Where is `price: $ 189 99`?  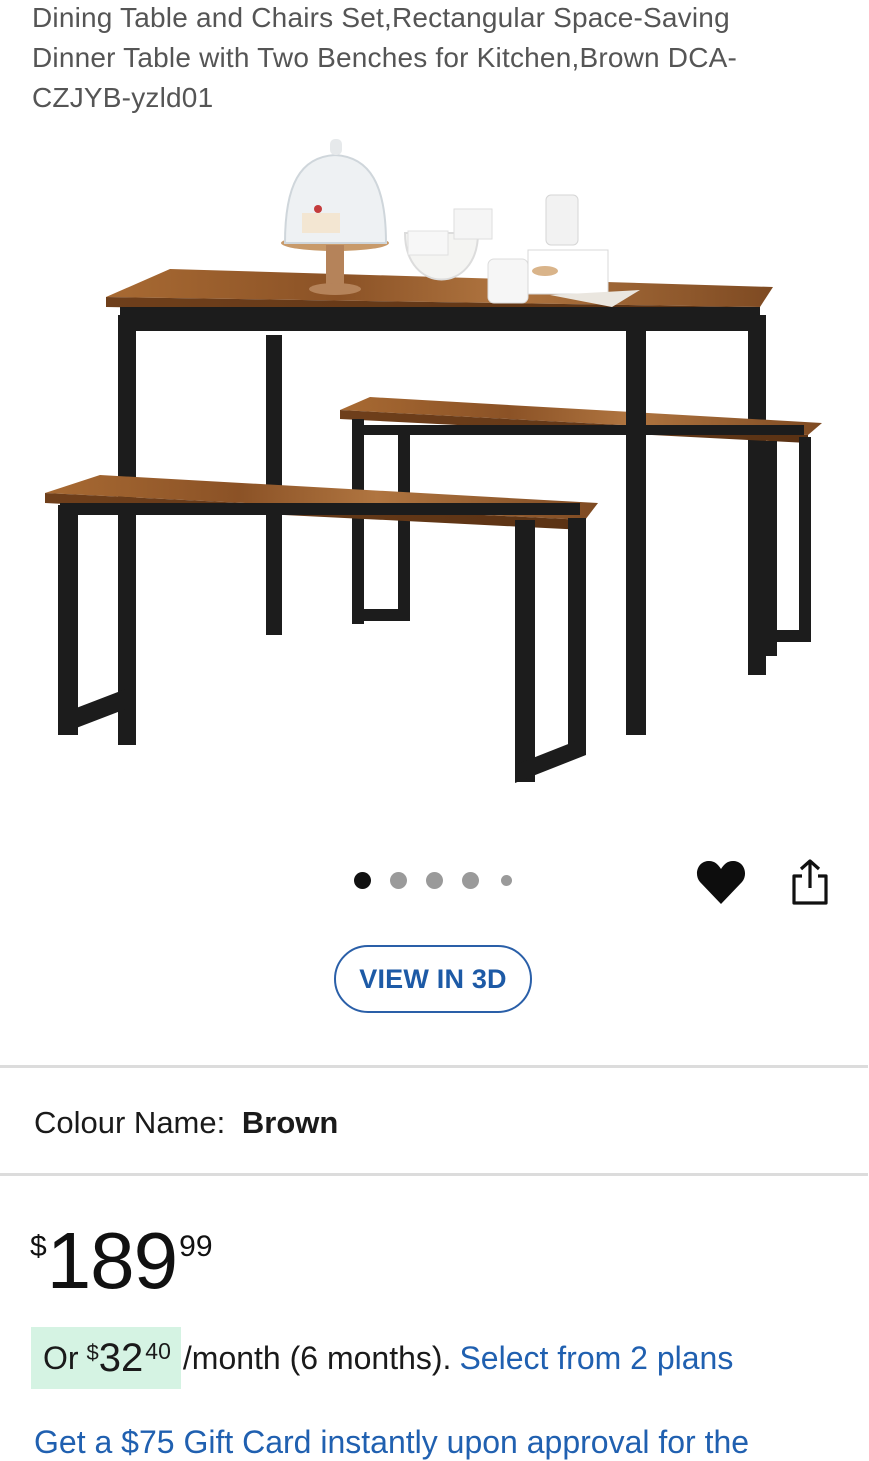 price: $ 189 99 is located at coordinates (121, 1261).